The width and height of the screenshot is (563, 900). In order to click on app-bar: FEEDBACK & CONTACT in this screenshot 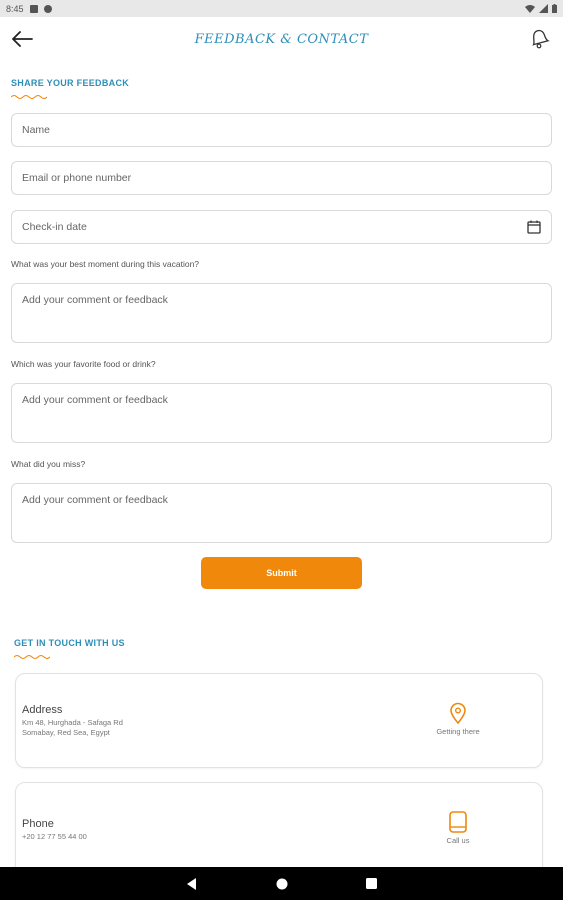, I will do `click(281, 39)`.